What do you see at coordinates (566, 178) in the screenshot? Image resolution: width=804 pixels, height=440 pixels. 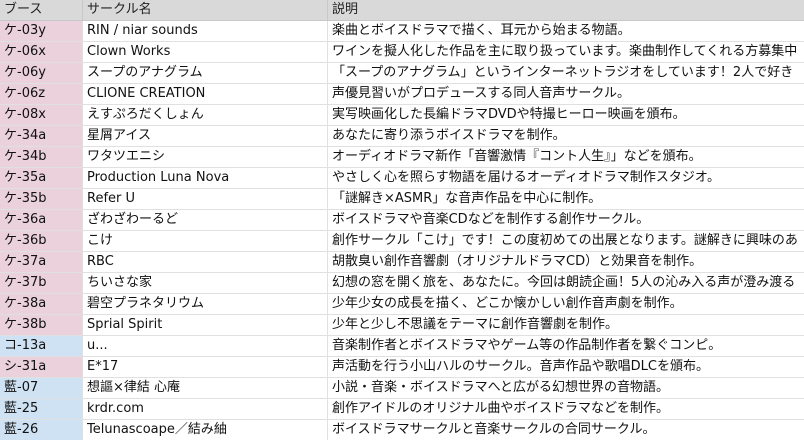 I see `description-cell: やさしく心を照らす物語を届けるオーディオドラマ制作スタジオ。` at bounding box center [566, 178].